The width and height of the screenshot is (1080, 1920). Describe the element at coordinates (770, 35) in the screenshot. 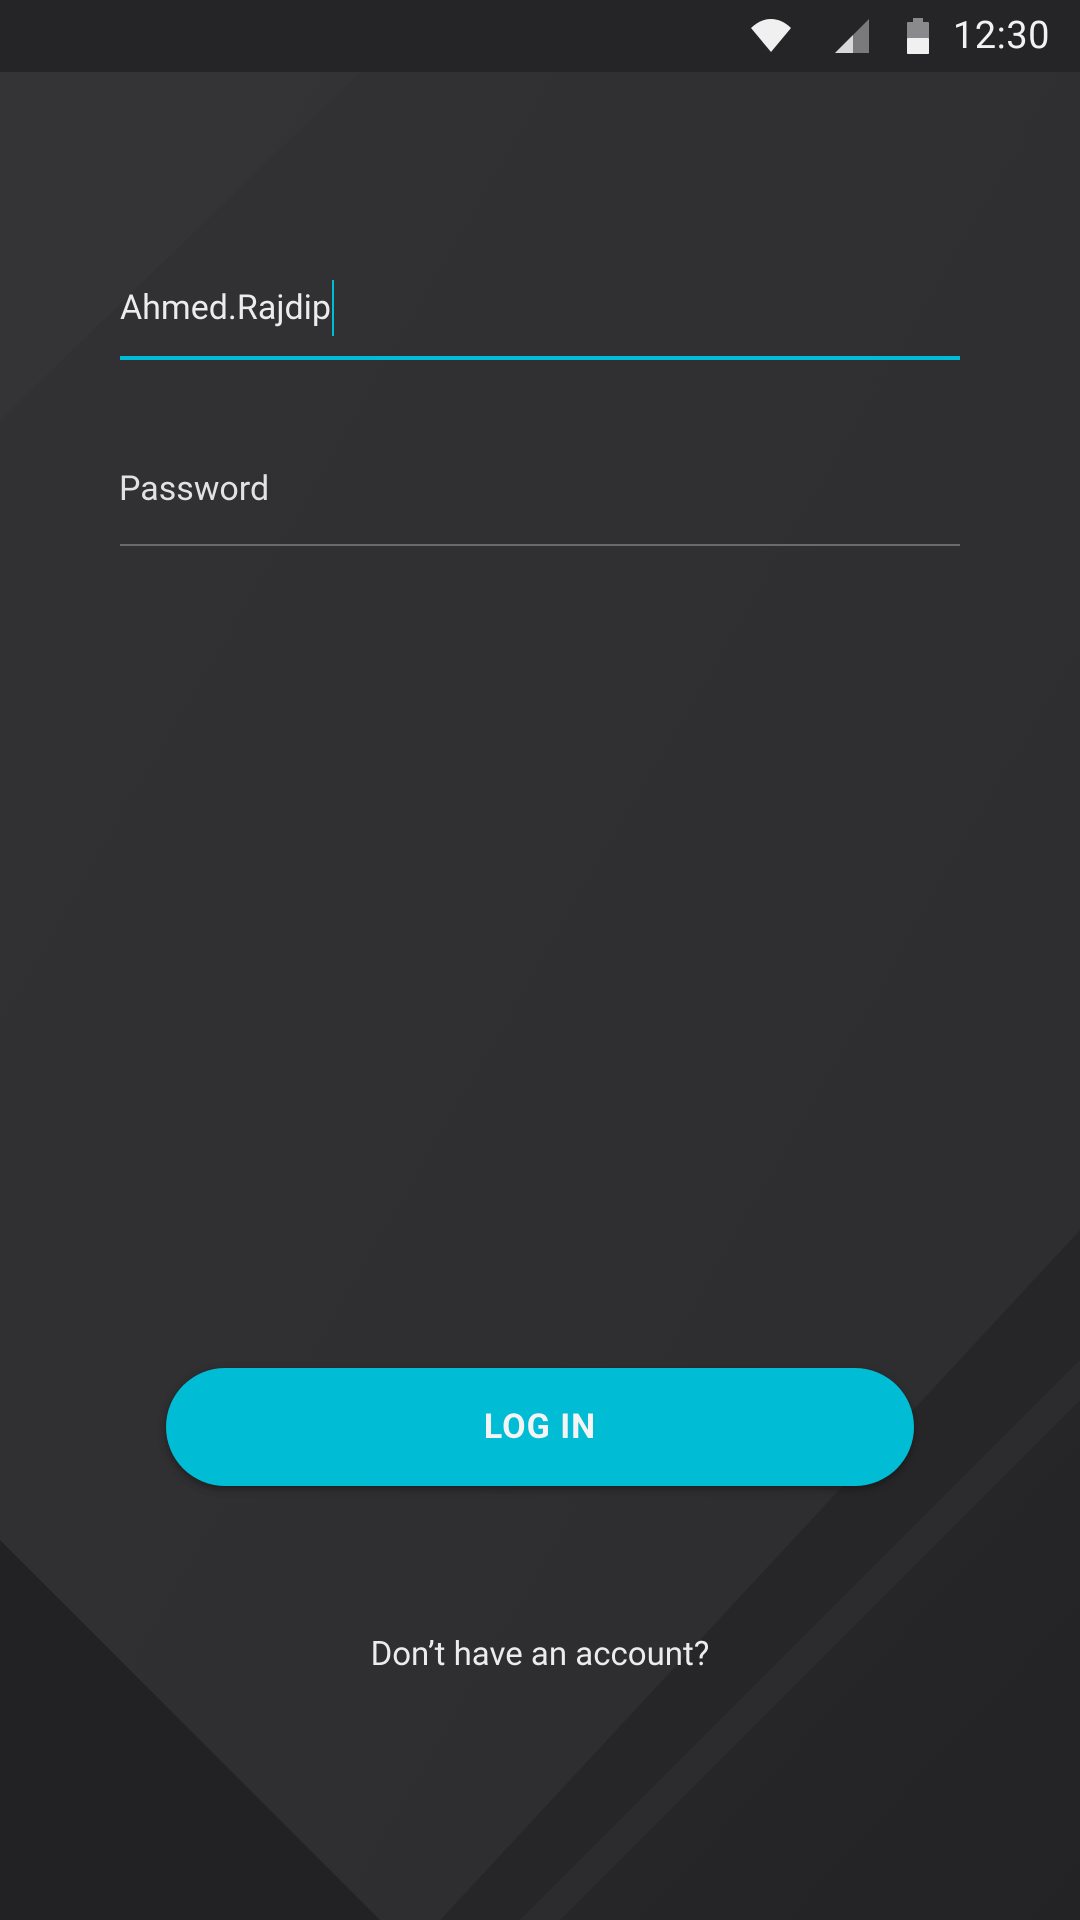

I see `wifi-icon` at that location.